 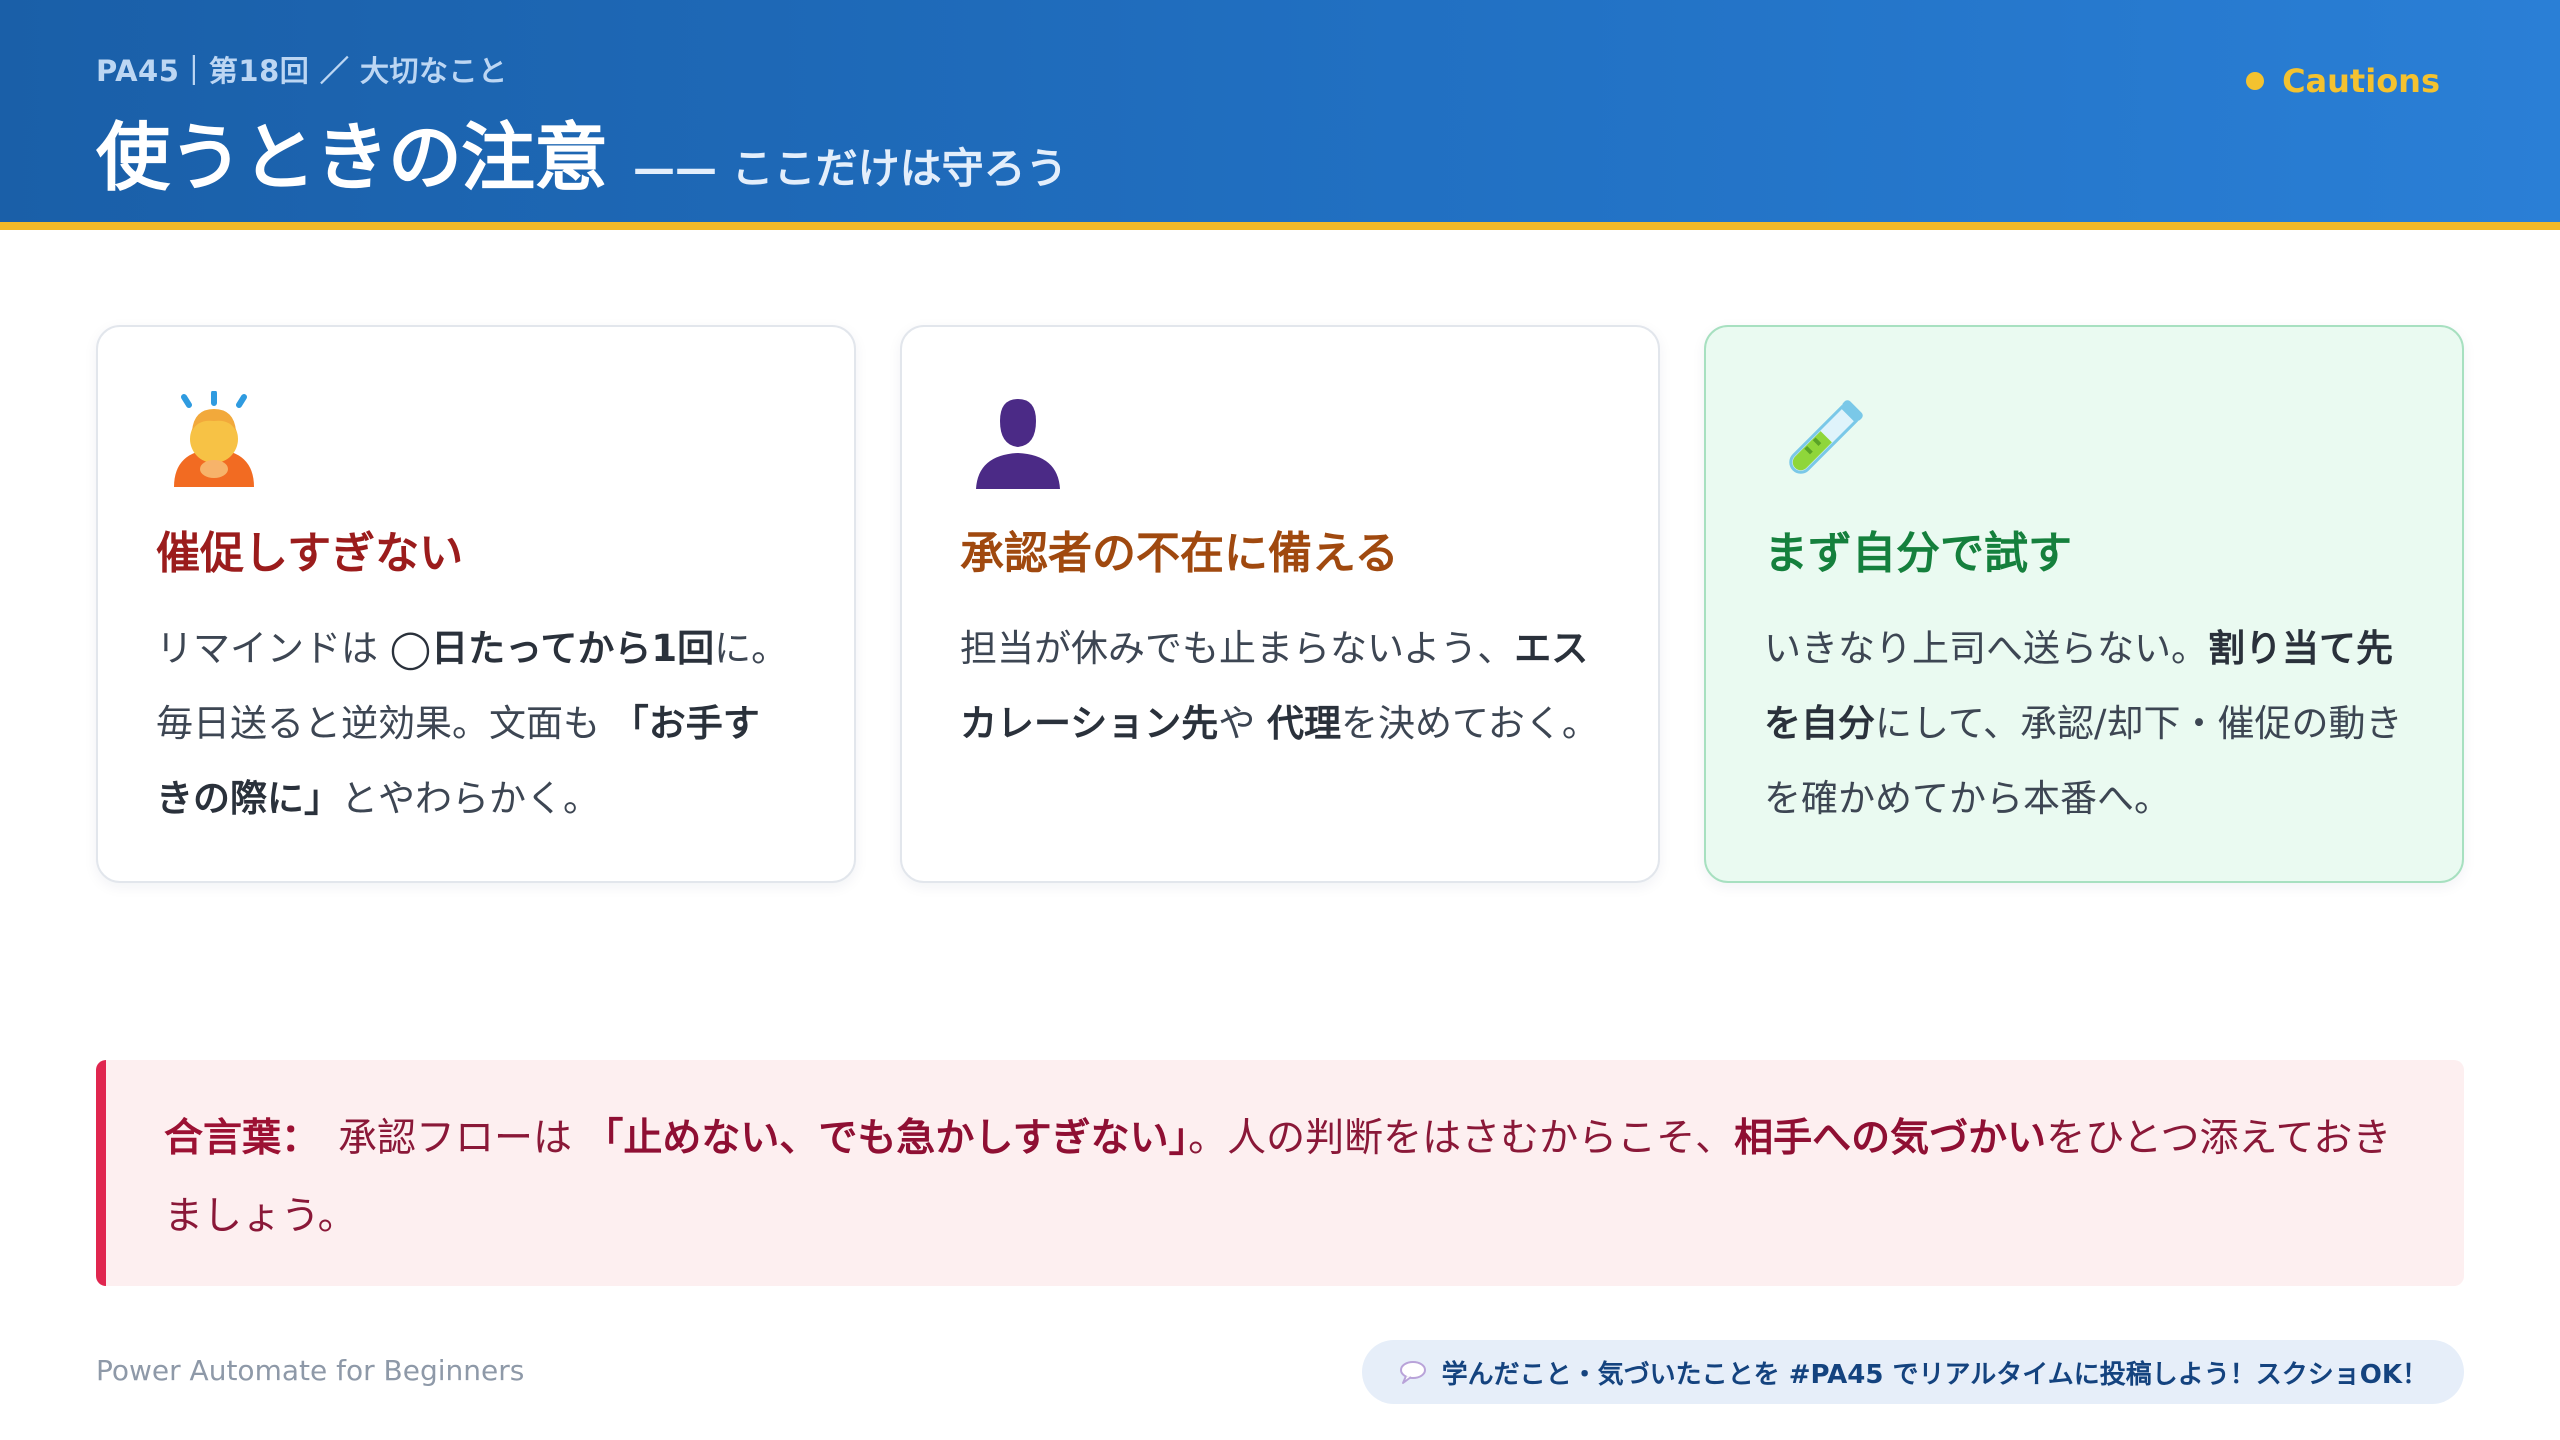 What do you see at coordinates (1413, 1372) in the screenshot?
I see `speech-bubble-icon` at bounding box center [1413, 1372].